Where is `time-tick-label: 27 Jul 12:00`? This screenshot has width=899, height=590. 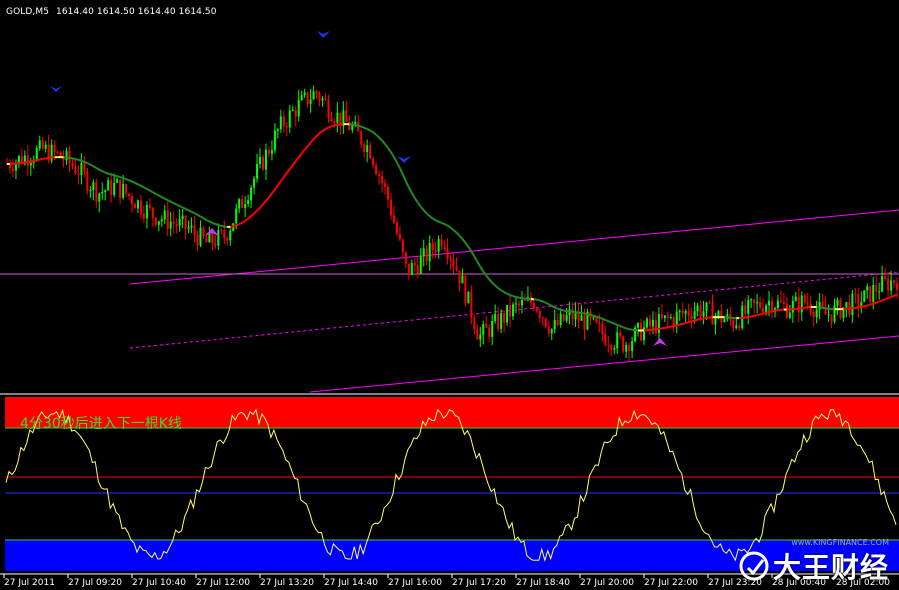
time-tick-label: 27 Jul 12:00 is located at coordinates (223, 583).